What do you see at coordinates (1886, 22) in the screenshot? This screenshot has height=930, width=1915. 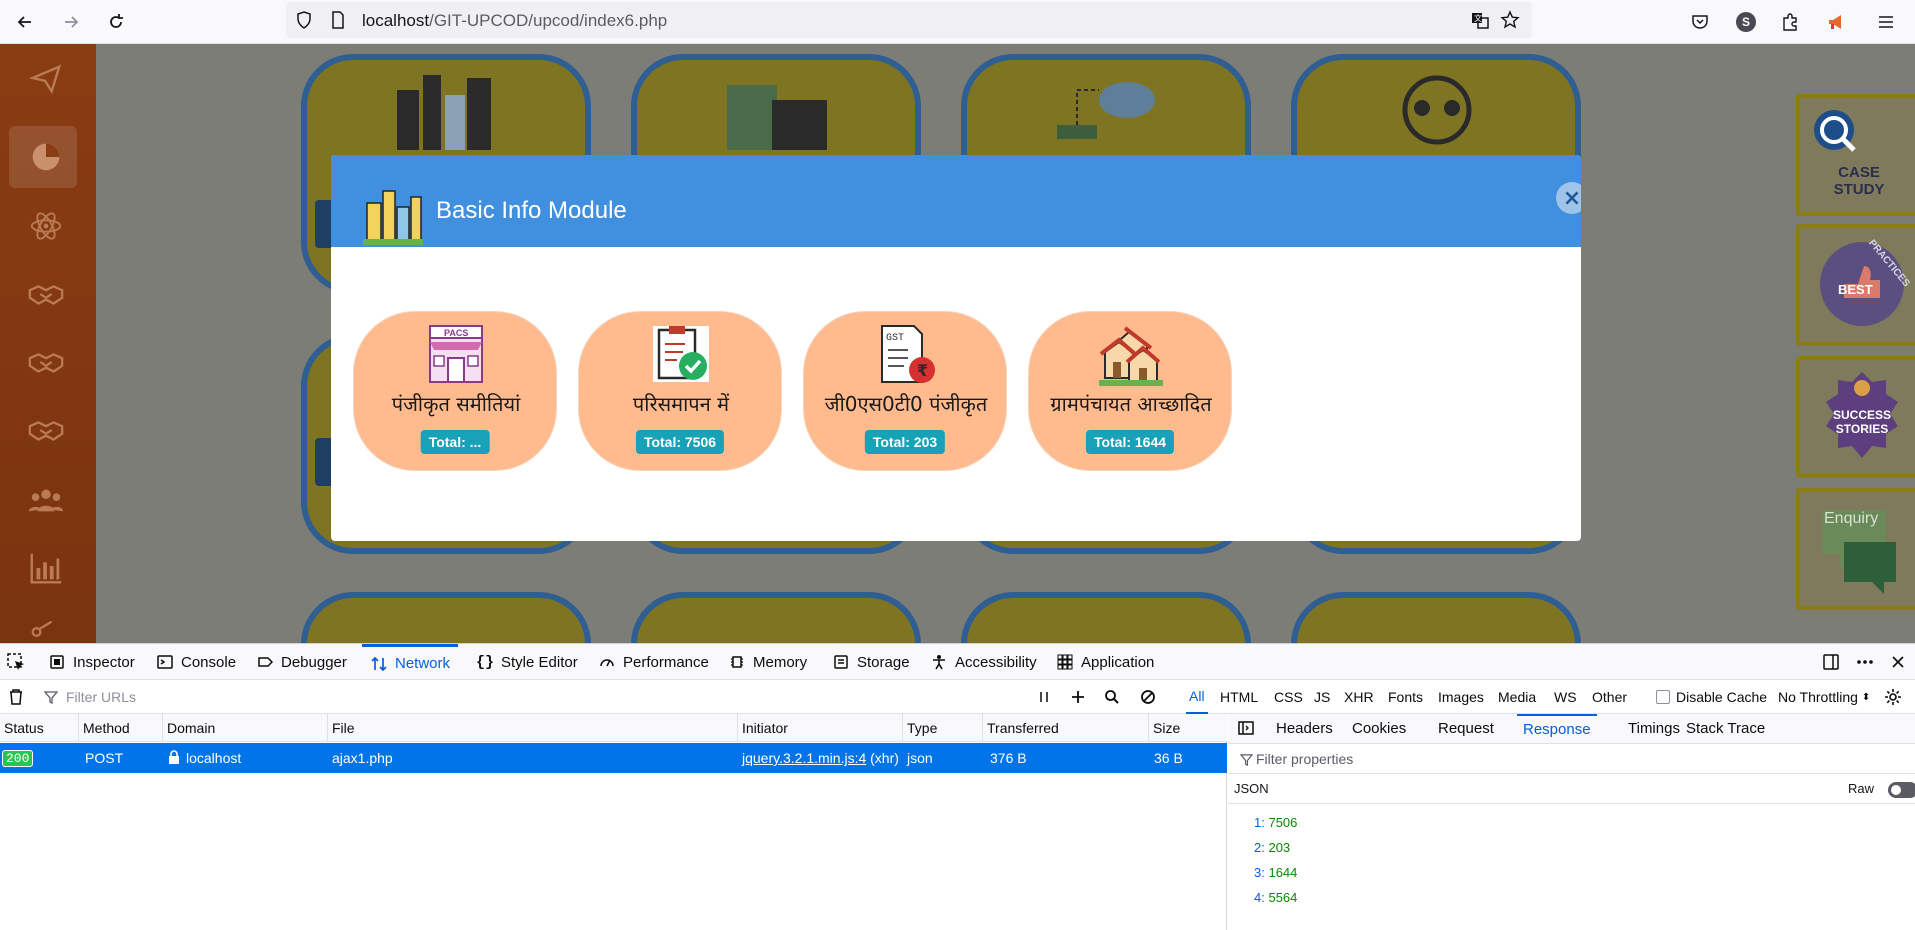 I see `app-menu-button` at bounding box center [1886, 22].